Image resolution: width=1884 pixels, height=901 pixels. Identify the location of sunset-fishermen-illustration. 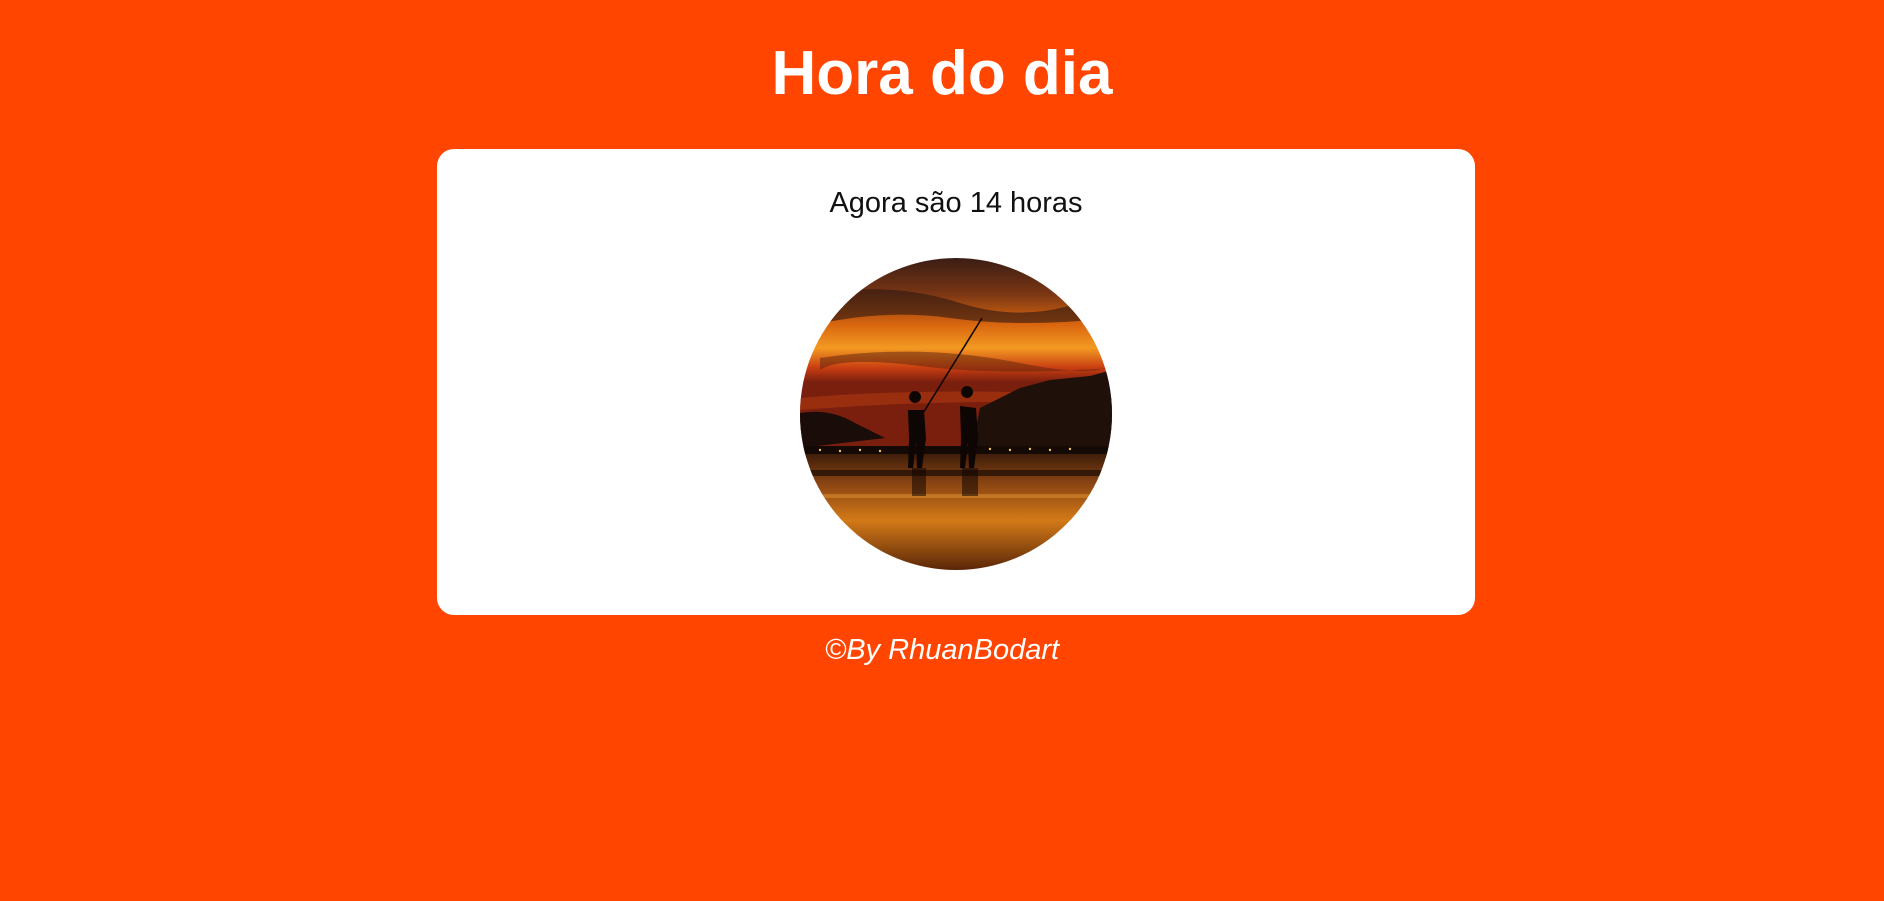
(956, 414).